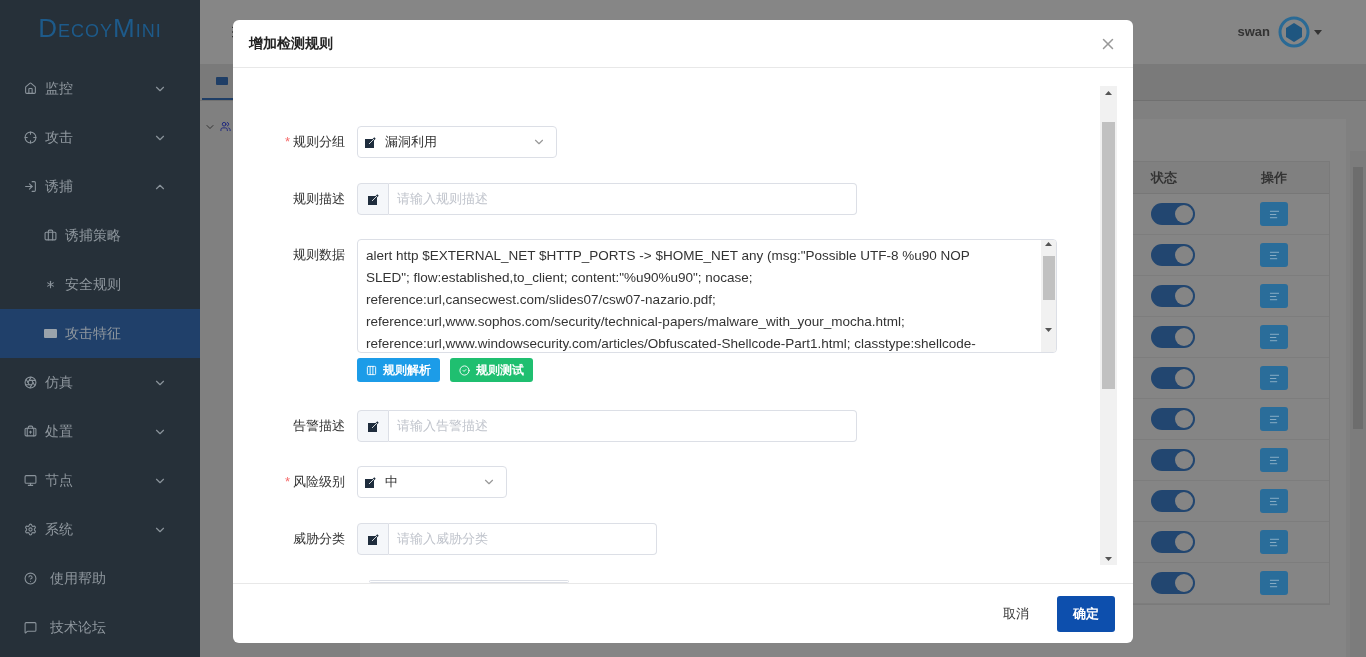  Describe the element at coordinates (30, 186) in the screenshot. I see `login-icon` at that location.